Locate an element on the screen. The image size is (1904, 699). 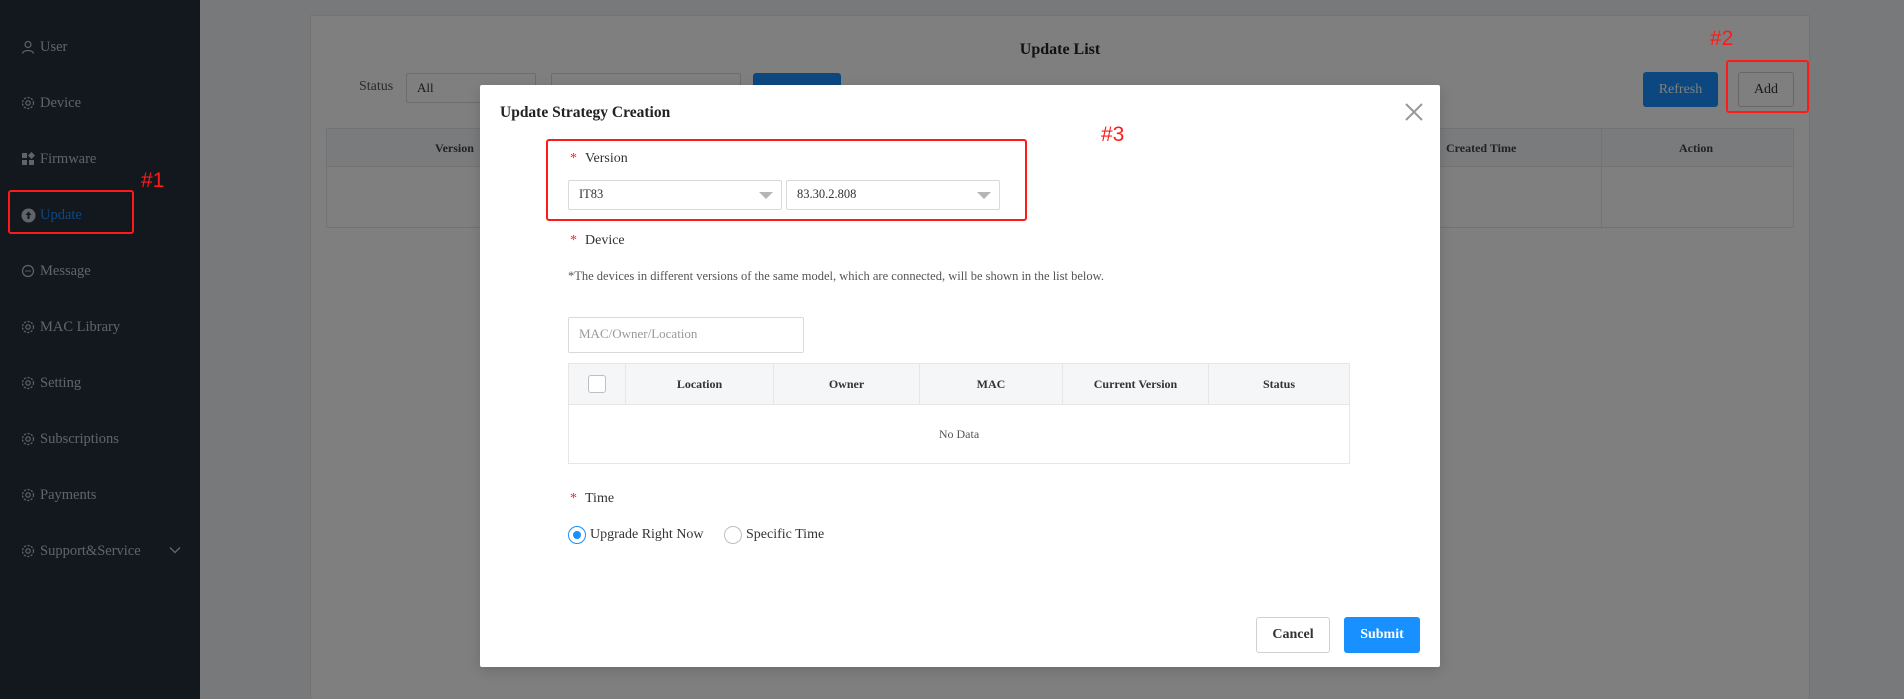
column-status: Status is located at coordinates (1279, 384).